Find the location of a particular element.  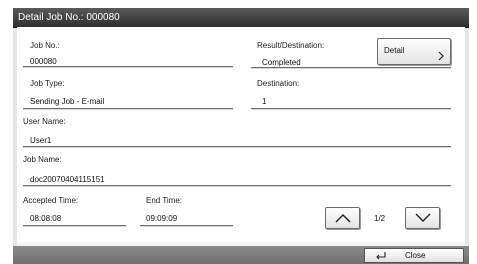

result-underline is located at coordinates (351, 67).